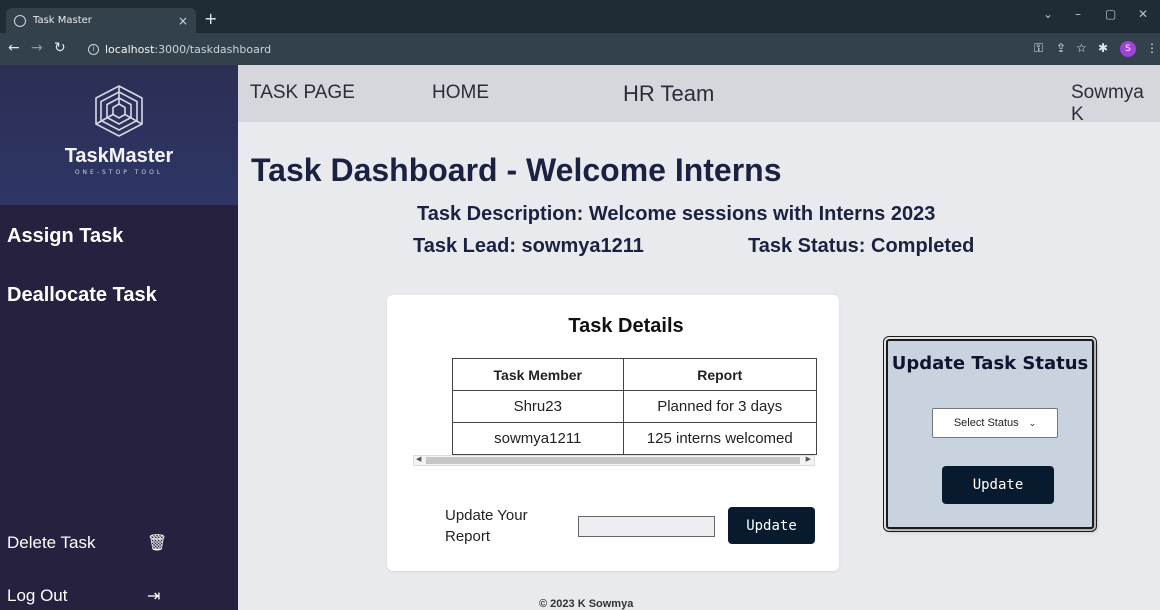 The width and height of the screenshot is (1160, 610). I want to click on browser-tabstrip: Task Master × + ⌄ – ▢ ✕, so click(580, 16).